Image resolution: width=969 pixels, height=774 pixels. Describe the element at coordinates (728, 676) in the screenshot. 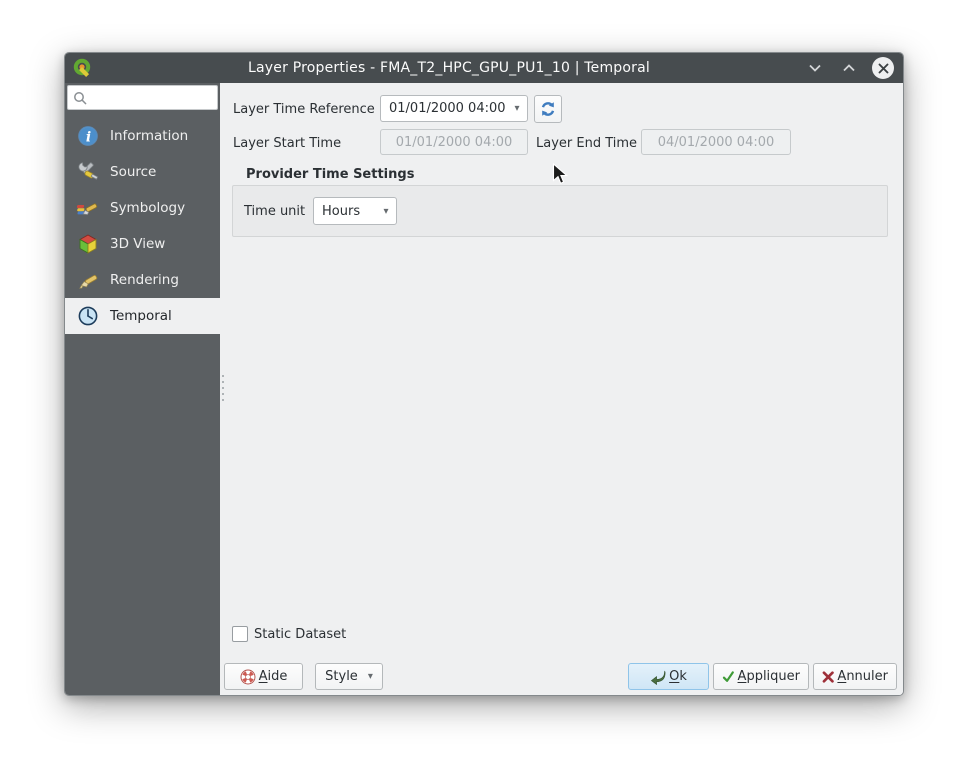

I see `checkmark-icon` at that location.